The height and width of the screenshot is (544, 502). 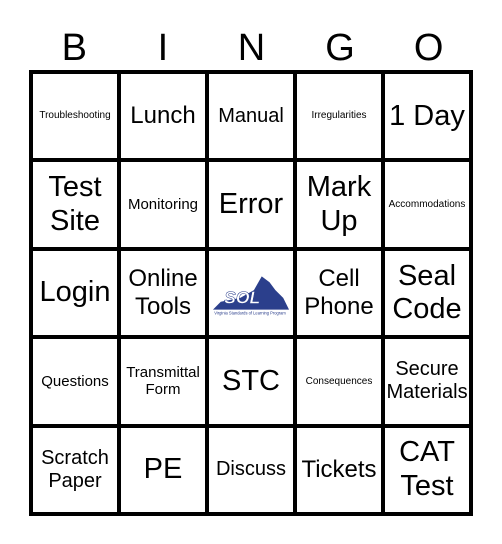 I want to click on sol-logo-text: SOL, so click(x=242, y=298).